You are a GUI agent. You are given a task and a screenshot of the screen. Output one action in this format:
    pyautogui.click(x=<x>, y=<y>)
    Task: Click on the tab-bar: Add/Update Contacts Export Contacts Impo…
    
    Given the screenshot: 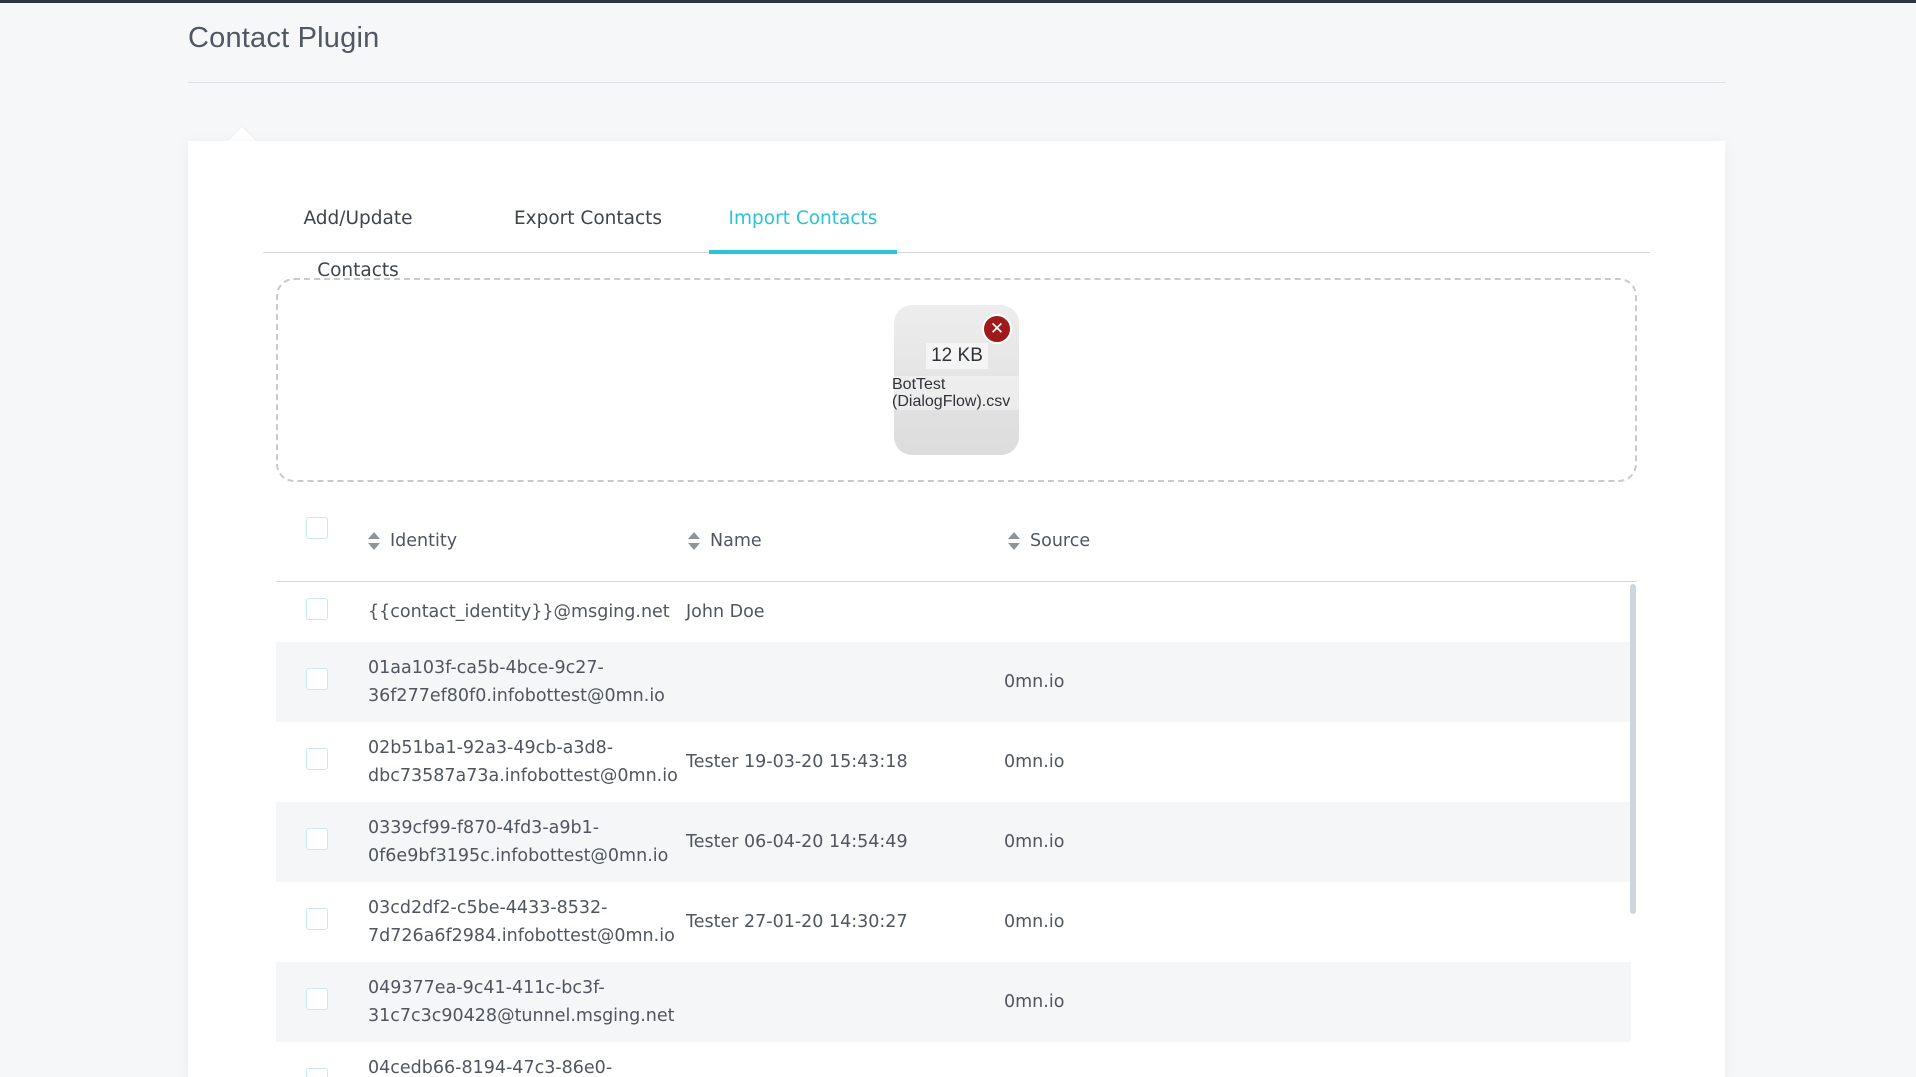 What is the action you would take?
    pyautogui.click(x=956, y=237)
    